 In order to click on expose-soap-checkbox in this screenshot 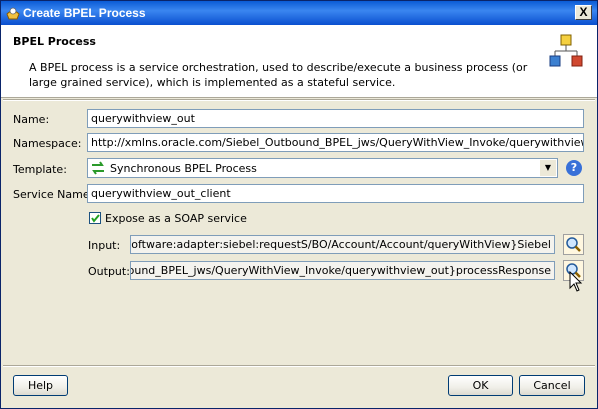, I will do `click(95, 218)`.